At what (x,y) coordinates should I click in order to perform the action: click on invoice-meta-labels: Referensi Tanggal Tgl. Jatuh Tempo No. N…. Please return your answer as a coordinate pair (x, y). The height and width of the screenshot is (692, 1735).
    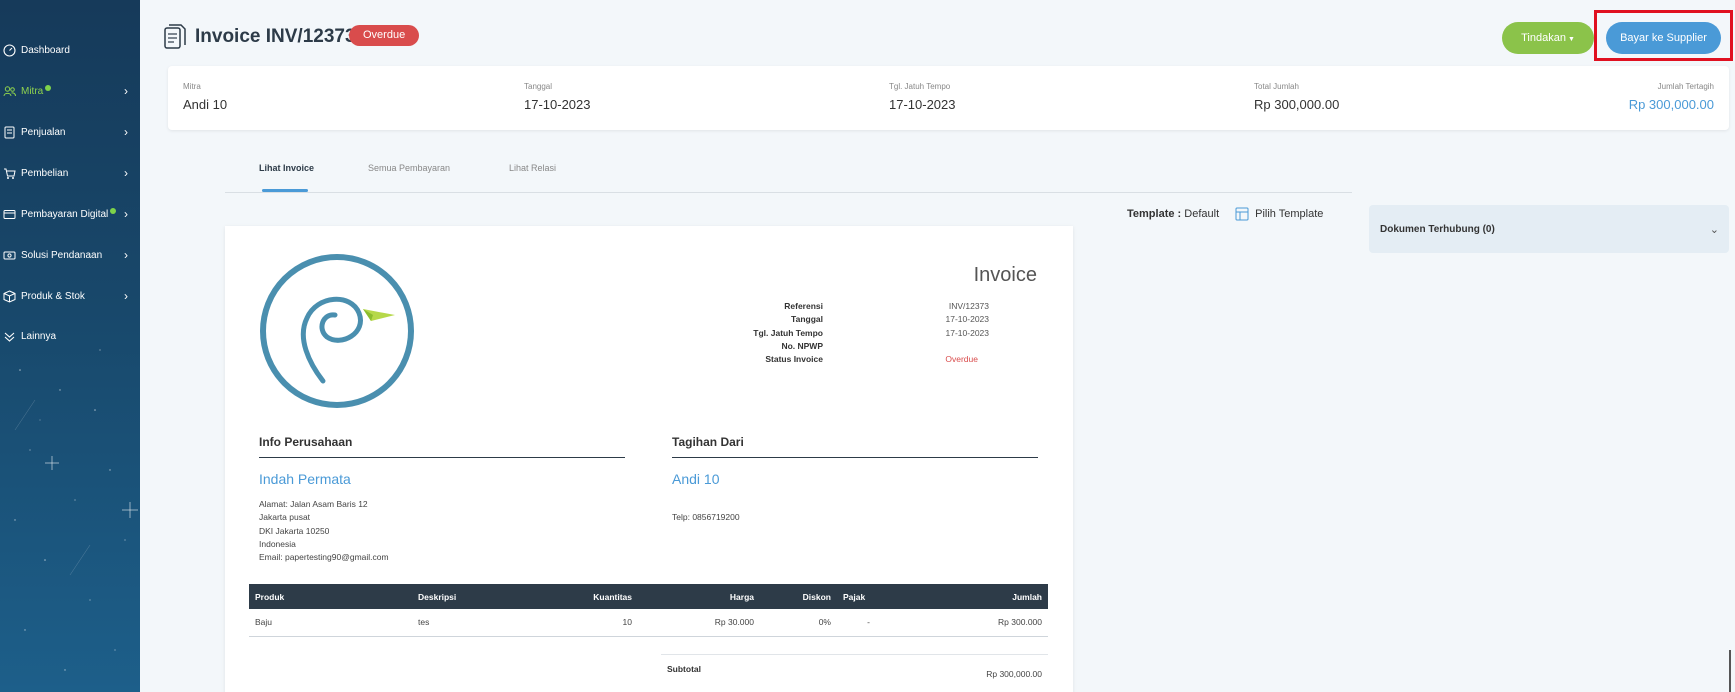
    Looking at the image, I should click on (764, 333).